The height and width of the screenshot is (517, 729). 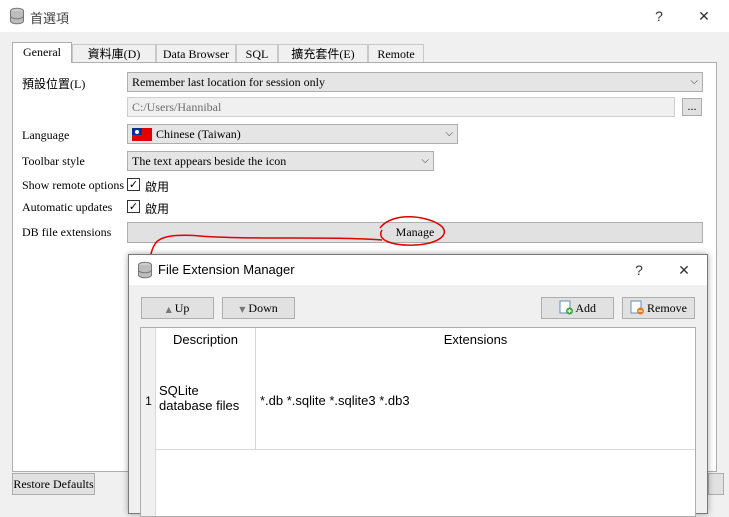 What do you see at coordinates (142, 134) in the screenshot?
I see `taiwan-flag-icon` at bounding box center [142, 134].